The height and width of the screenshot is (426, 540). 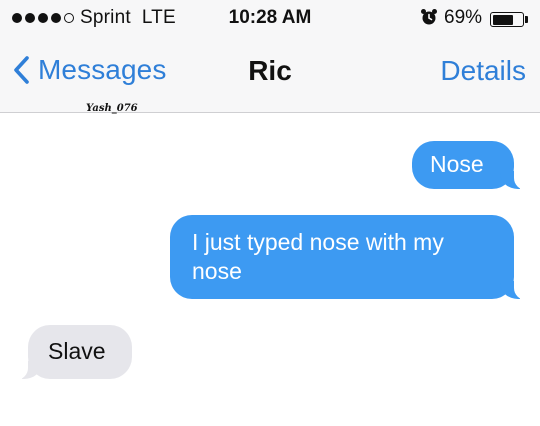 What do you see at coordinates (77, 351) in the screenshot?
I see `message-text: Slave` at bounding box center [77, 351].